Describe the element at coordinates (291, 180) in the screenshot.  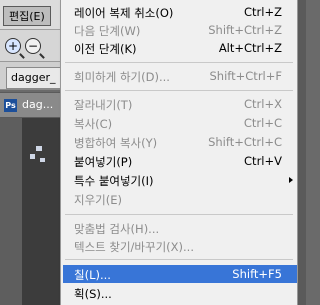
I see `submenu-arrow-icon` at that location.